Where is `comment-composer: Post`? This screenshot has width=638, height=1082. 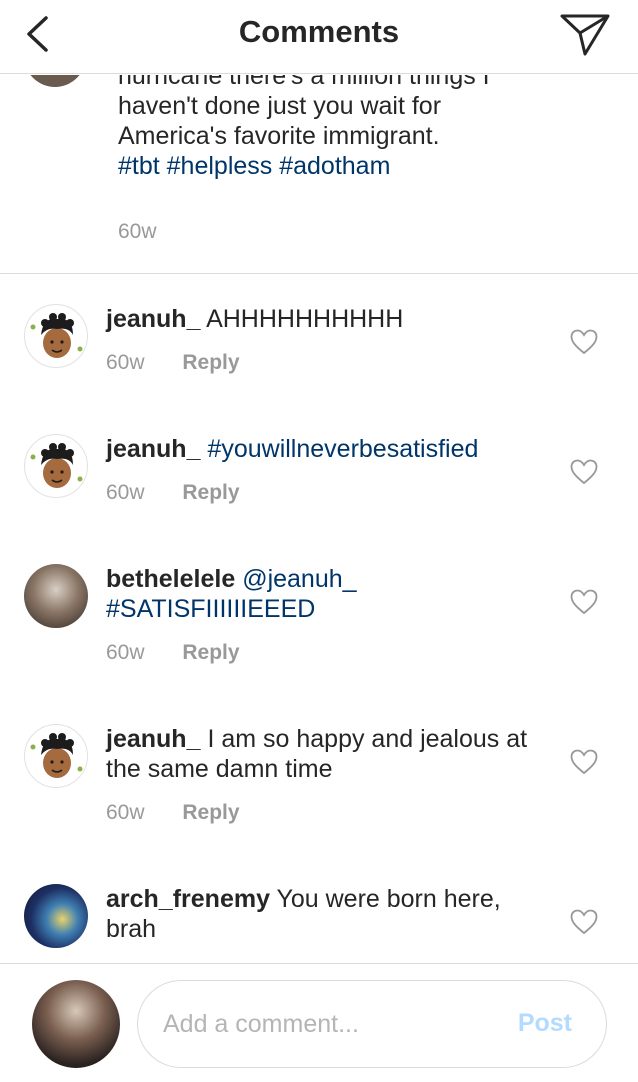
comment-composer: Post is located at coordinates (319, 1022).